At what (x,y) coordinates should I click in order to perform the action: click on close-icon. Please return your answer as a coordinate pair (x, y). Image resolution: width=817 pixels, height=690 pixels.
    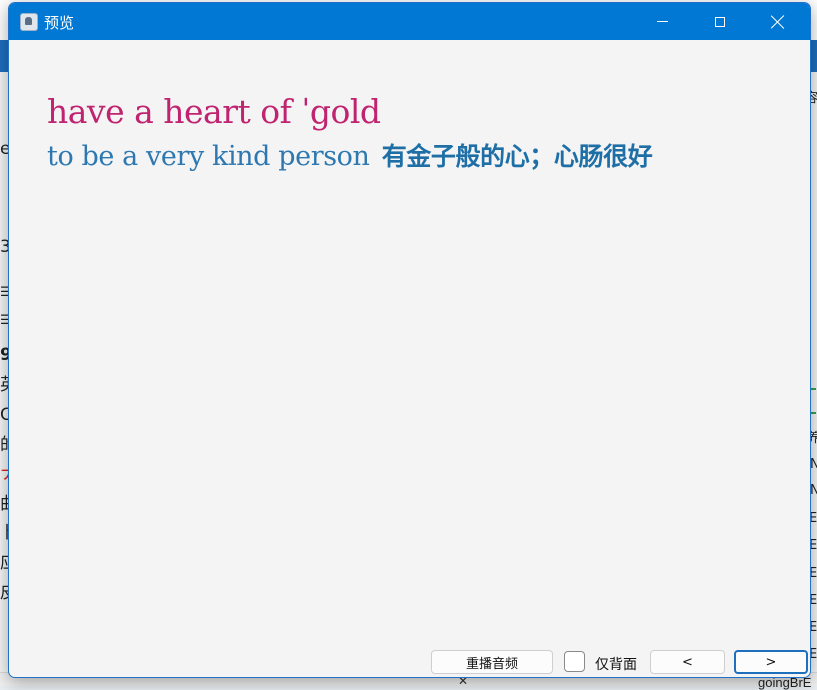
    Looking at the image, I should click on (778, 22).